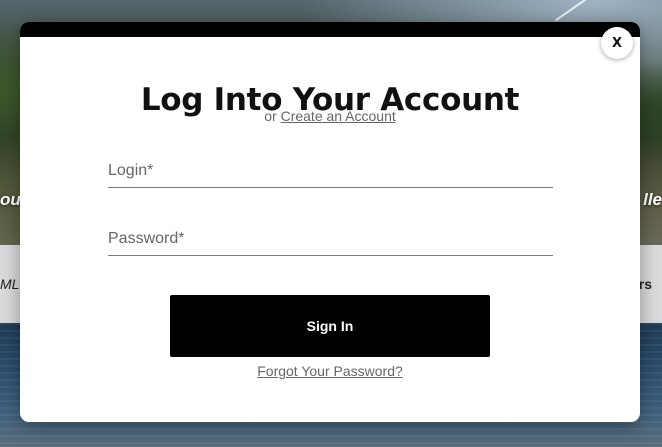 The width and height of the screenshot is (662, 447). I want to click on forgot-password-link: Forgot Your Password?, so click(330, 371).